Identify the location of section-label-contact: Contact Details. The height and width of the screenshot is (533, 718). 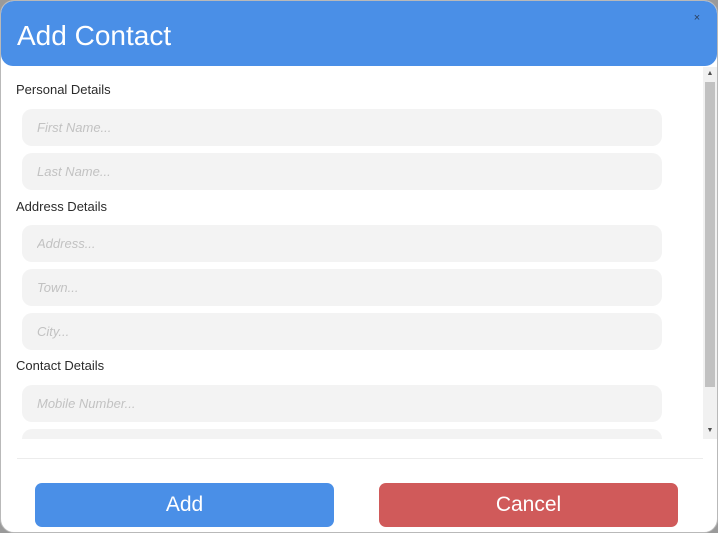
(60, 365).